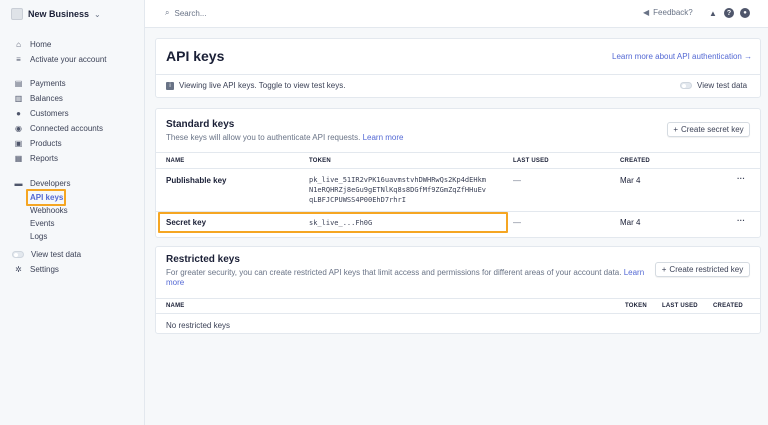 The width and height of the screenshot is (768, 425). What do you see at coordinates (18, 98) in the screenshot?
I see `balances-icon: ▥` at bounding box center [18, 98].